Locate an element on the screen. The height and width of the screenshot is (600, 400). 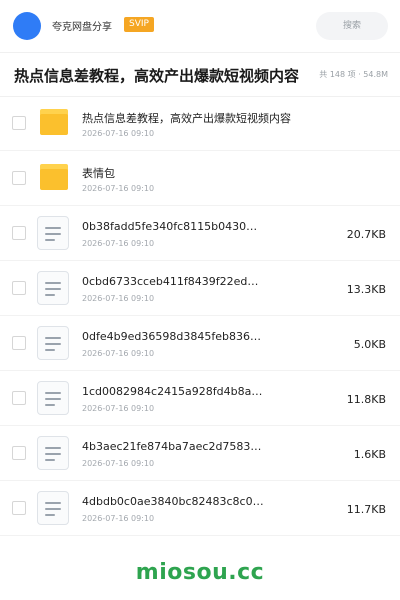
page-title: 热点信息差教程，高效产出爆款短视频内容 is located at coordinates (157, 76).